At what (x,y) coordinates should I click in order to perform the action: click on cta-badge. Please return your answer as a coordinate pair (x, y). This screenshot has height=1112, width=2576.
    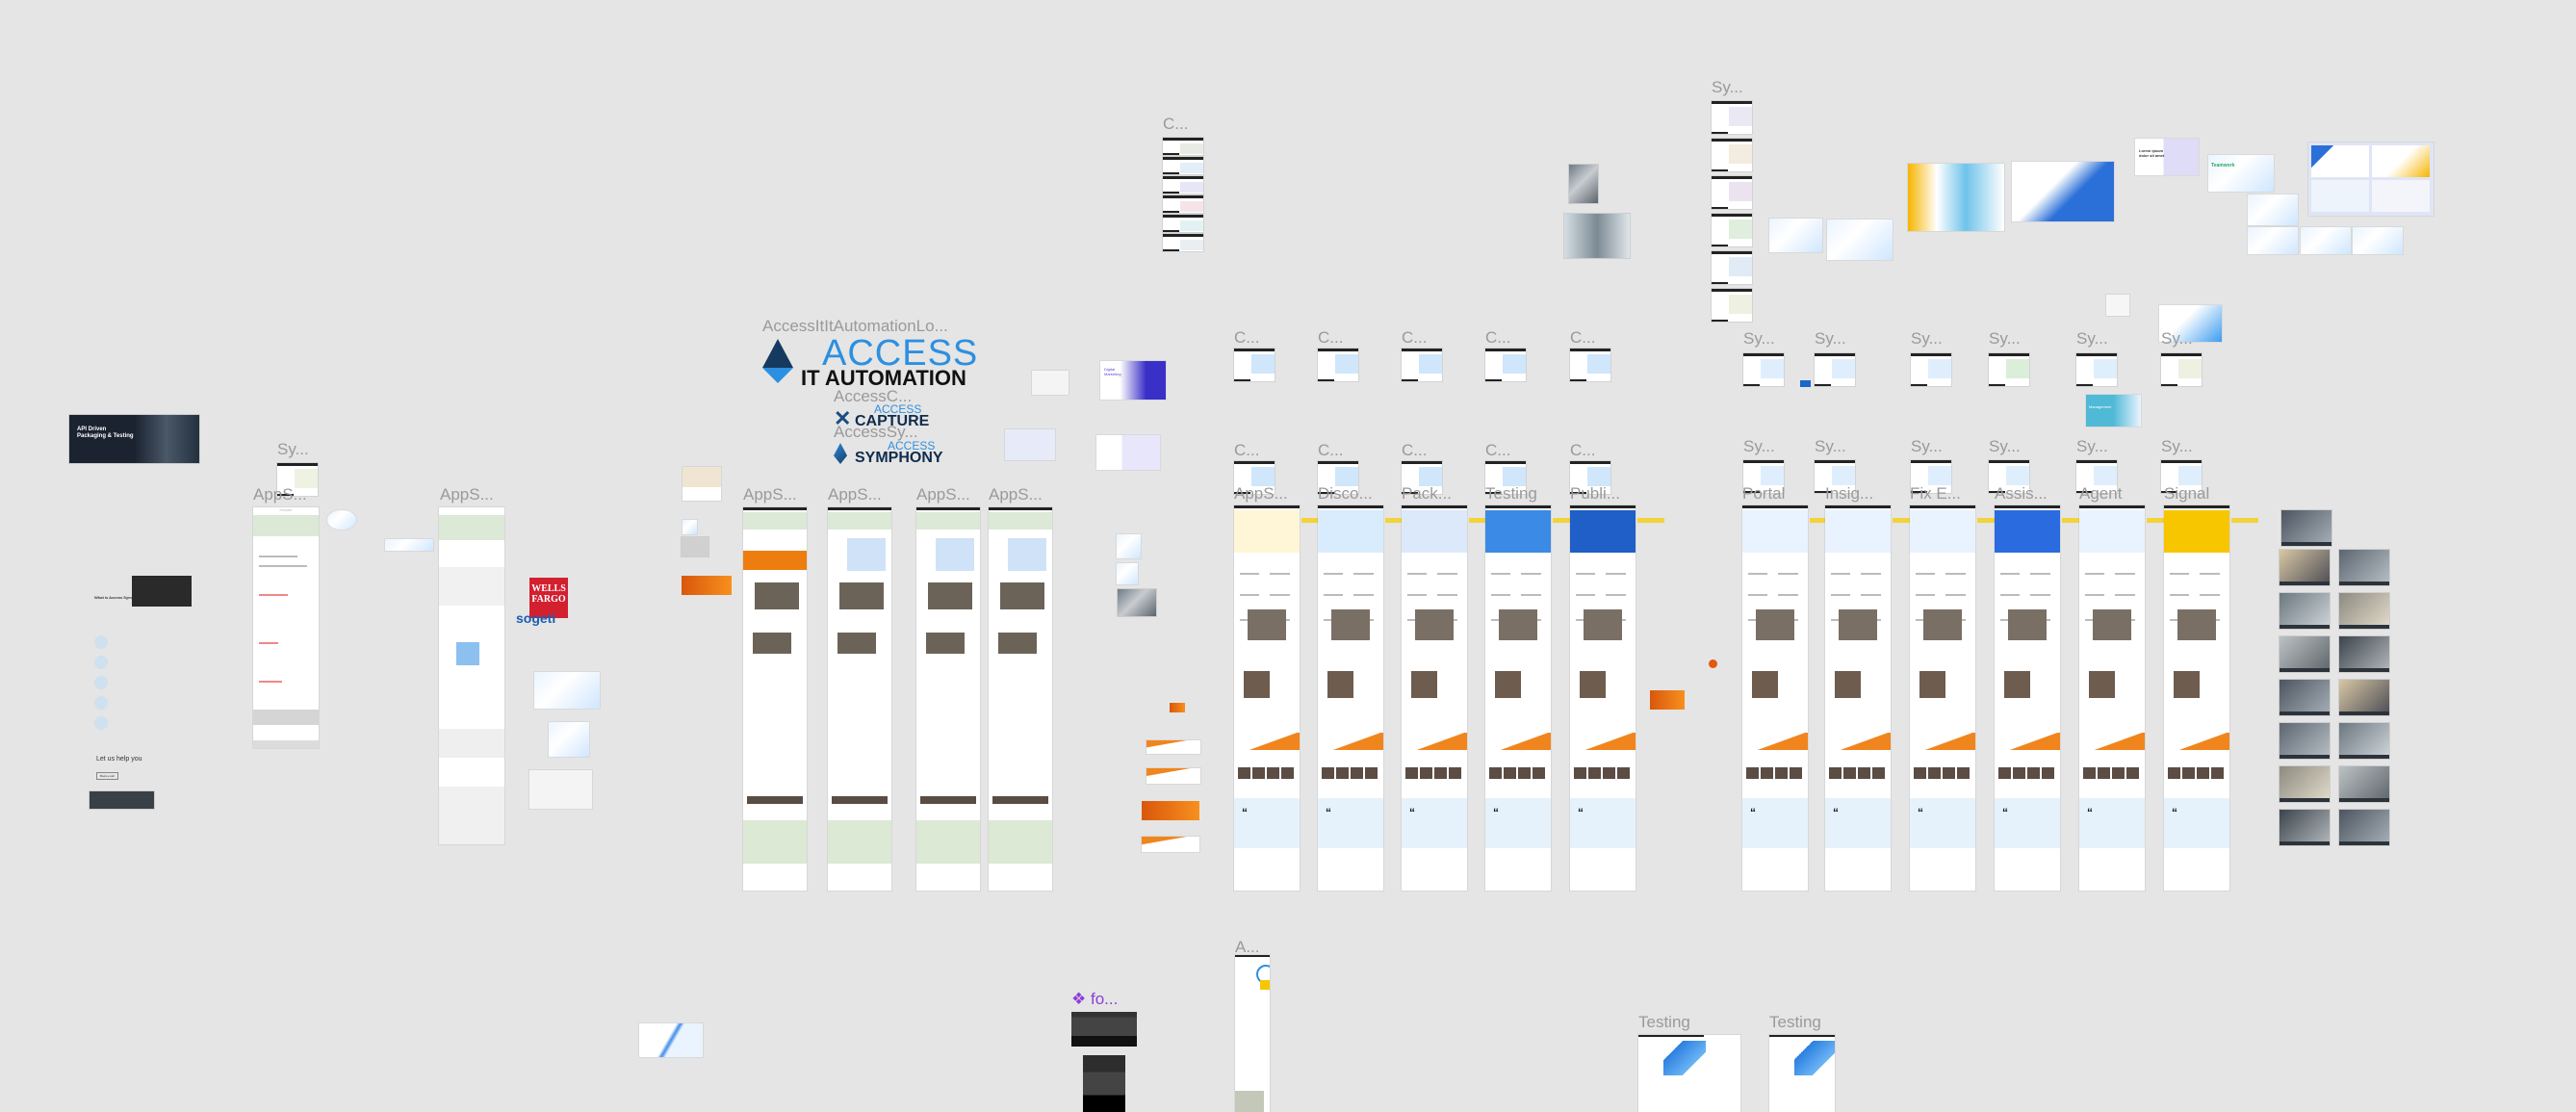
    Looking at the image, I should click on (1177, 708).